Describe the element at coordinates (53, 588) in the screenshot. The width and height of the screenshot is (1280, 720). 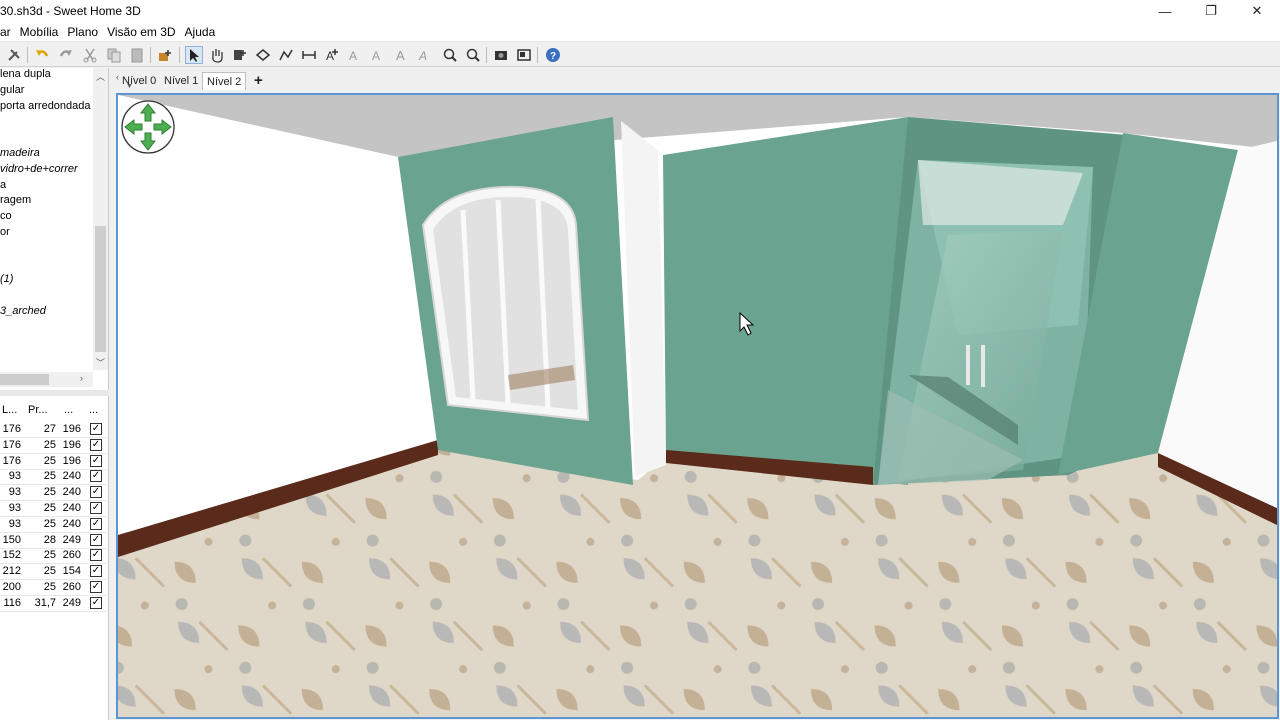
I see `table-row: 200 25 260 ✓` at that location.